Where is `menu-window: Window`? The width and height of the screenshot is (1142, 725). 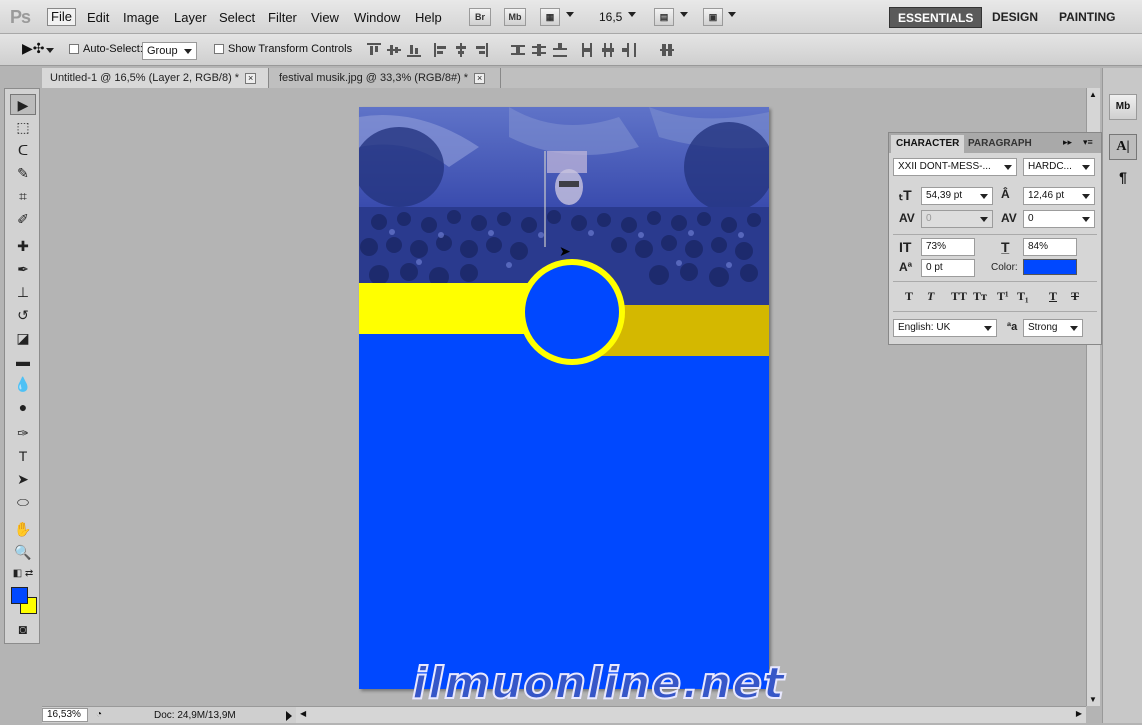 menu-window: Window is located at coordinates (377, 17).